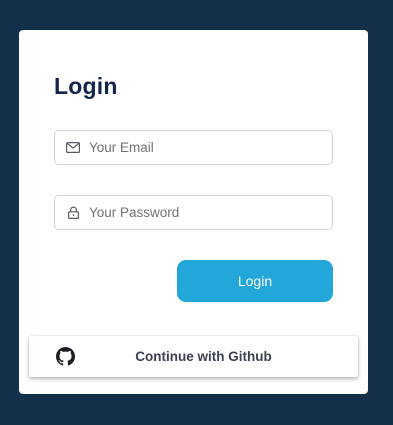 The image size is (393, 425). Describe the element at coordinates (204, 212) in the screenshot. I see `password-input` at that location.